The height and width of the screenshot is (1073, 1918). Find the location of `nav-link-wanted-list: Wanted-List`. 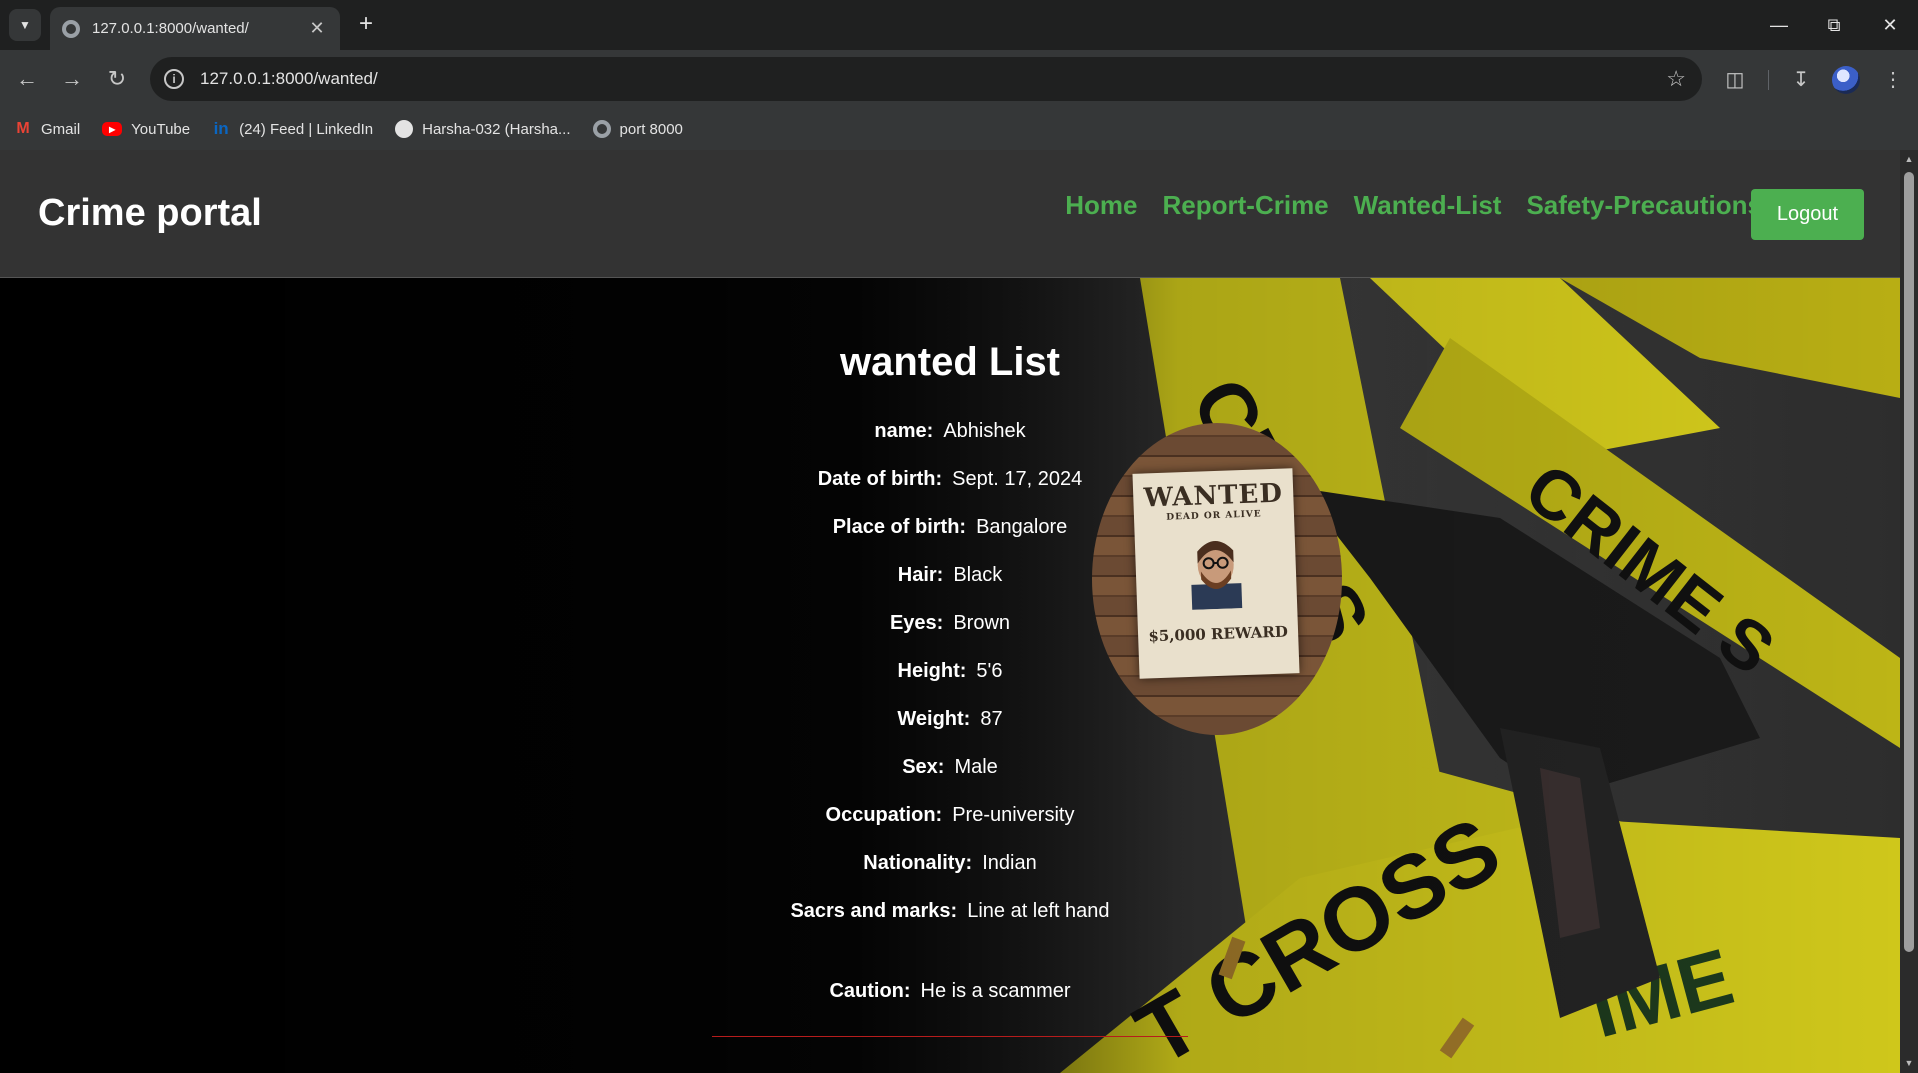

nav-link-wanted-list: Wanted-List is located at coordinates (1428, 205).